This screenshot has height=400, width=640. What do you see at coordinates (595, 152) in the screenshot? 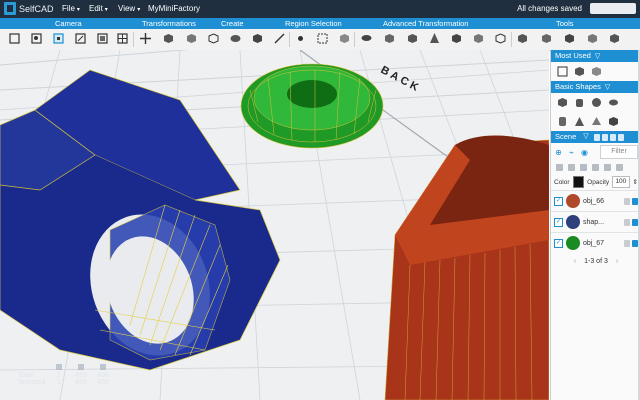
I see `scene-filter-row: ⊕ ⌁ ◉ Filter` at bounding box center [595, 152].